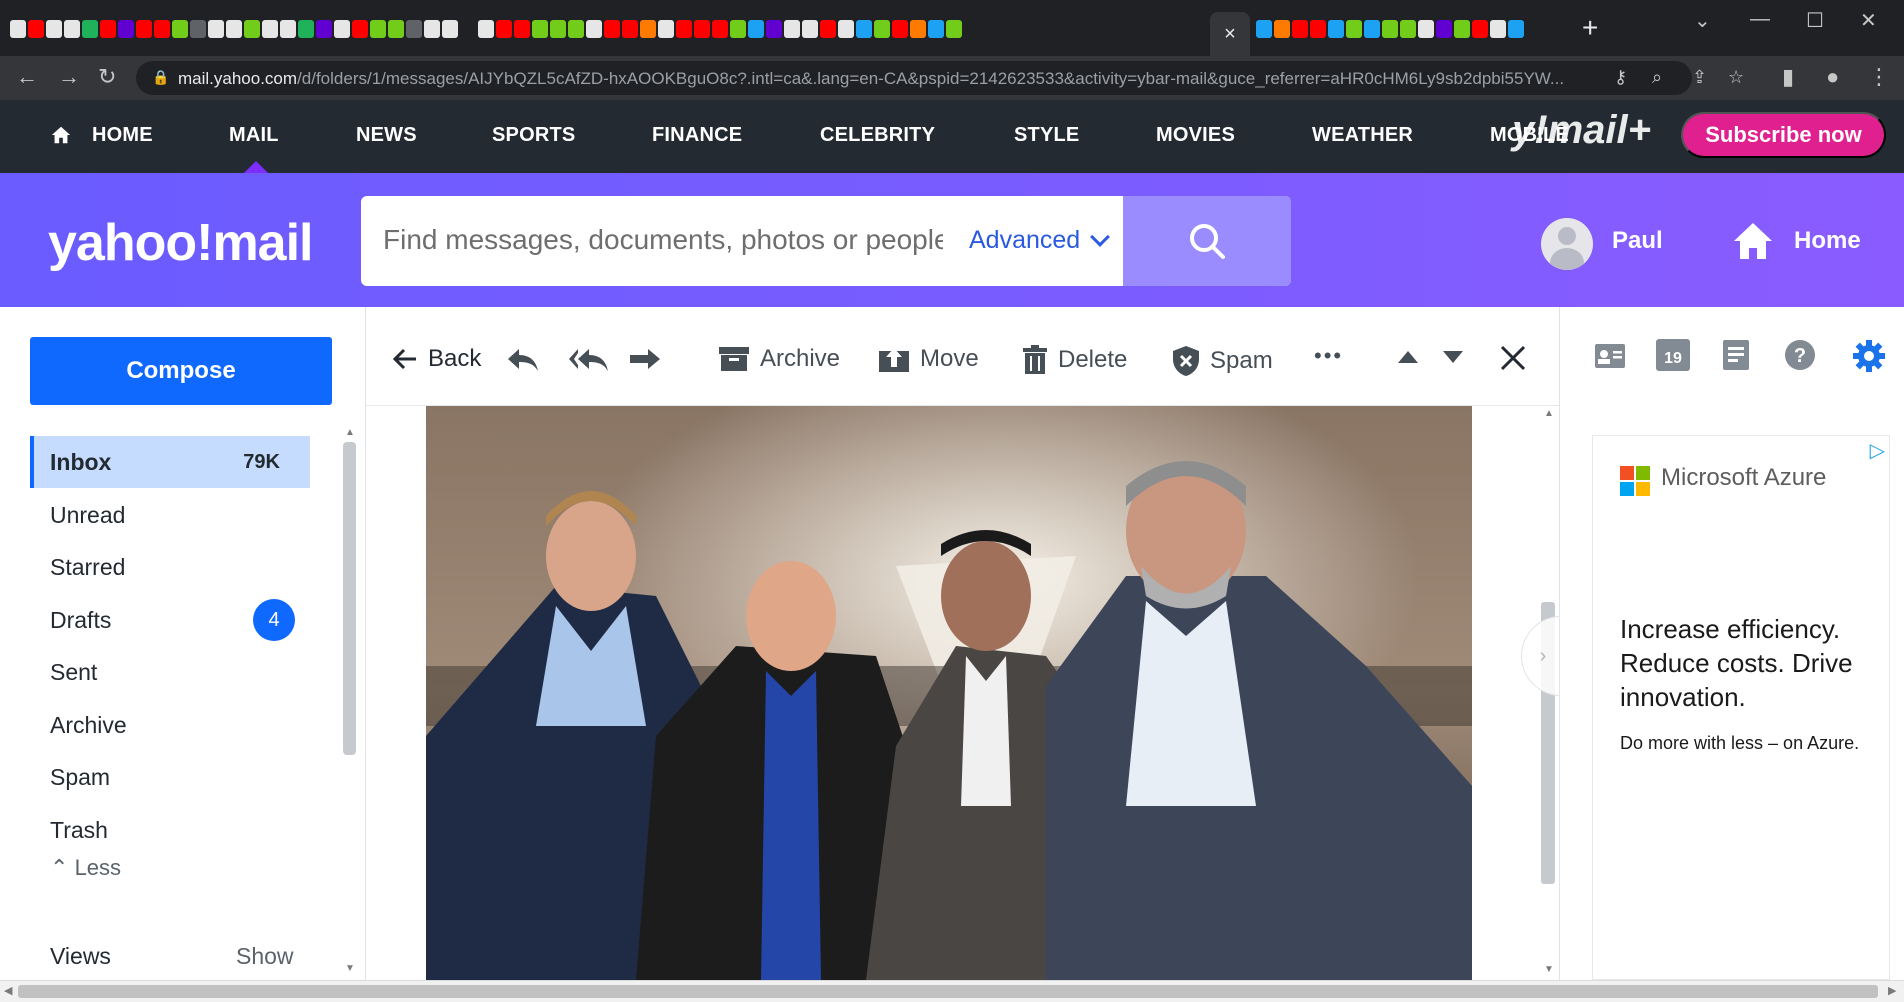  I want to click on chevron-up-icon: ⌃, so click(59, 867).